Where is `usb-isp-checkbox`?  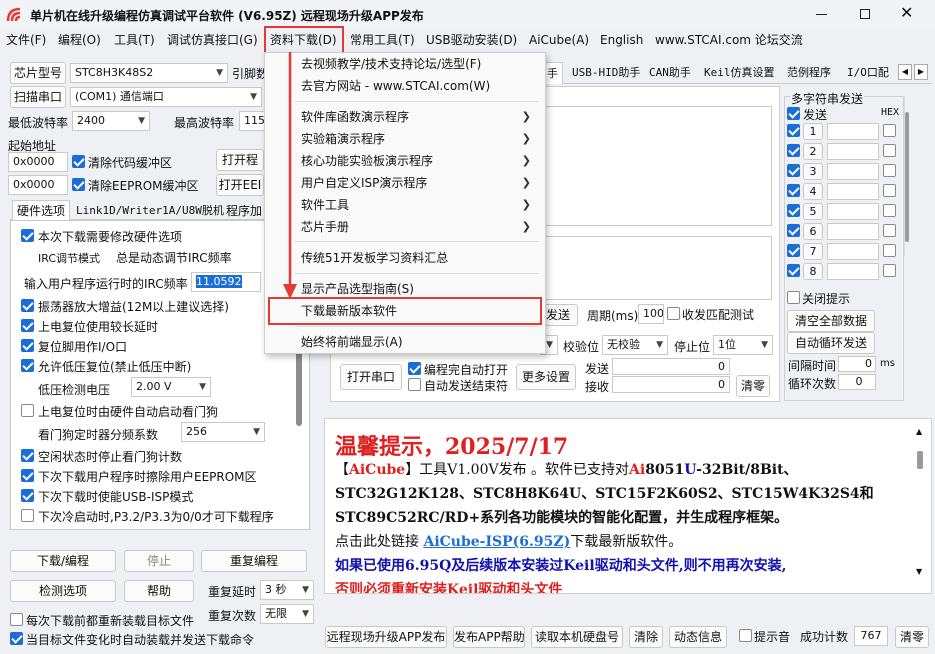
usb-isp-checkbox is located at coordinates (27, 495).